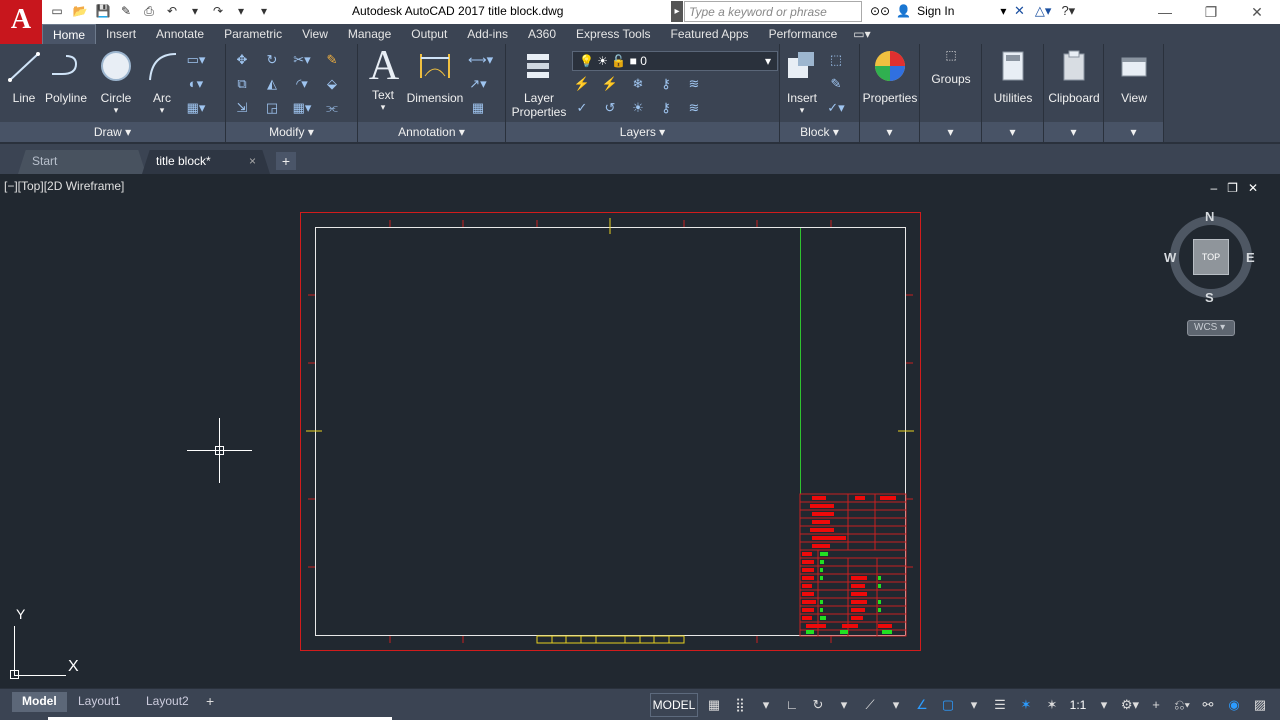 This screenshot has width=1280, height=720. What do you see at coordinates (1043, 11) in the screenshot?
I see `a360-icon: △▾` at bounding box center [1043, 11].